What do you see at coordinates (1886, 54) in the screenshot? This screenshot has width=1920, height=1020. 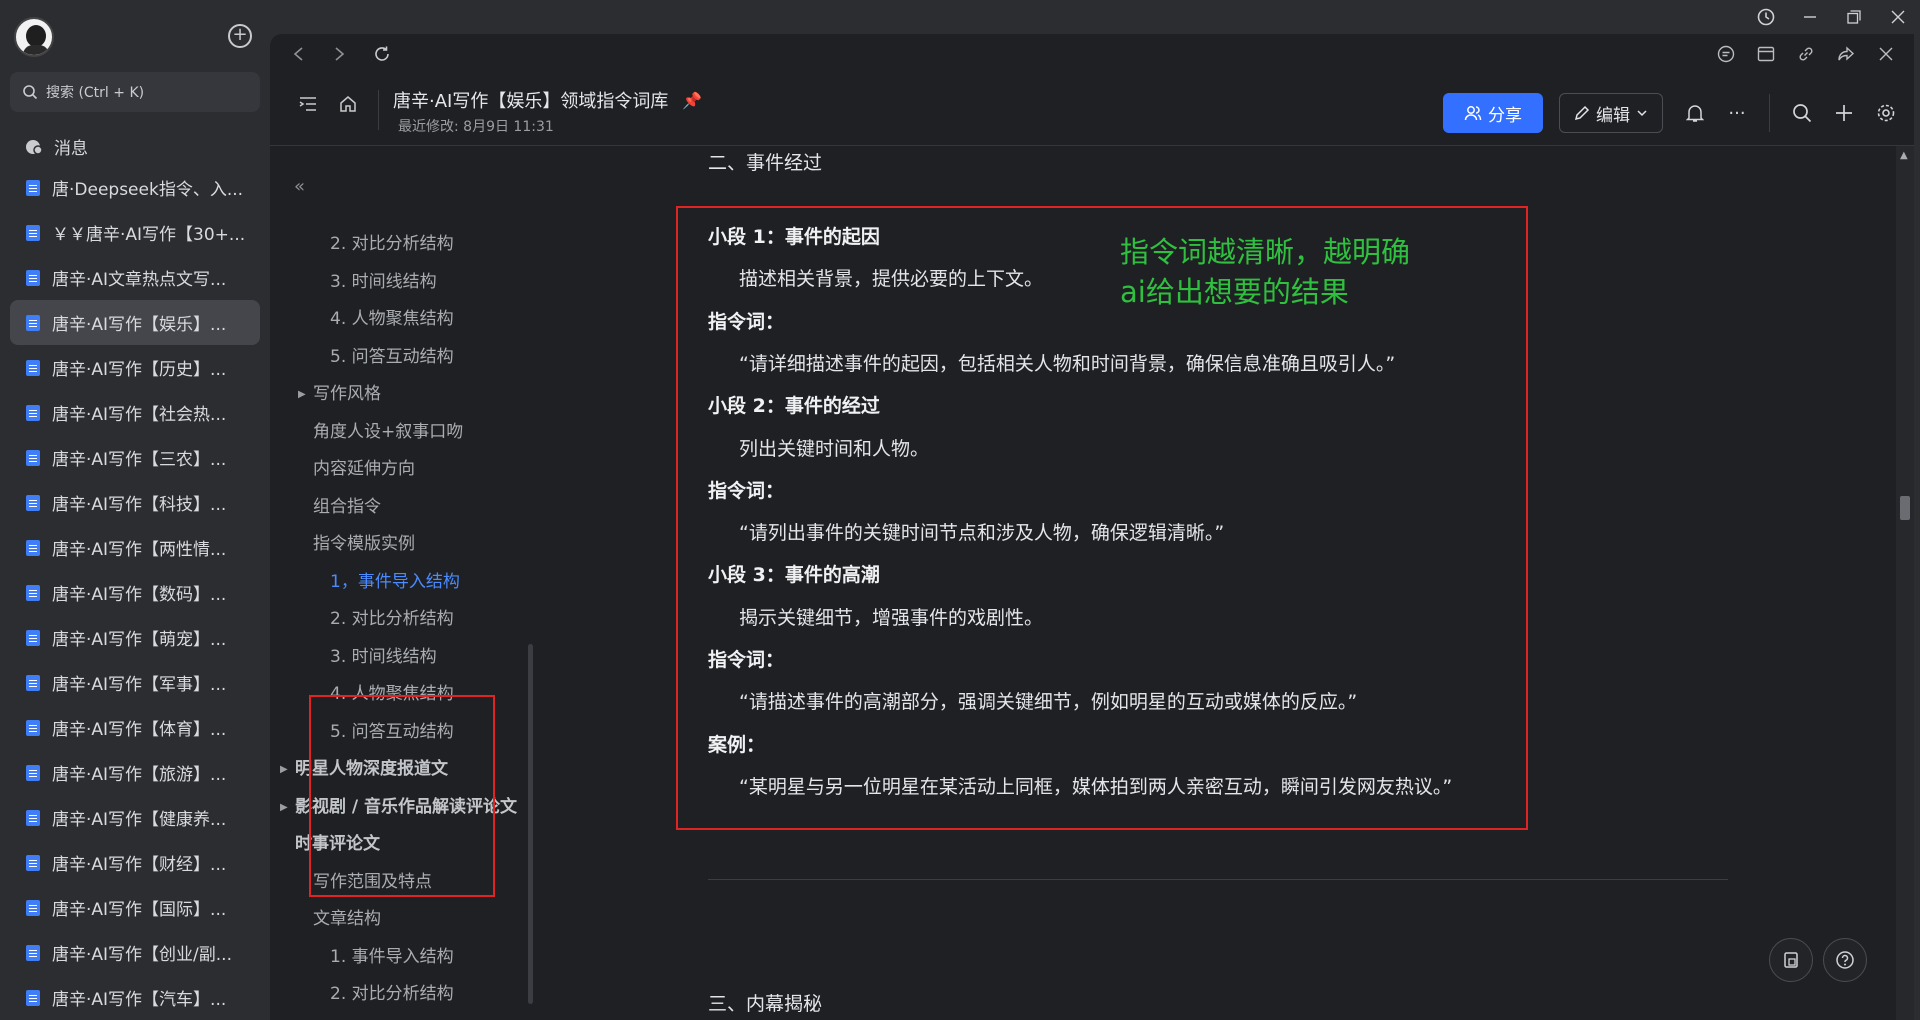 I see `close-tab-icon` at bounding box center [1886, 54].